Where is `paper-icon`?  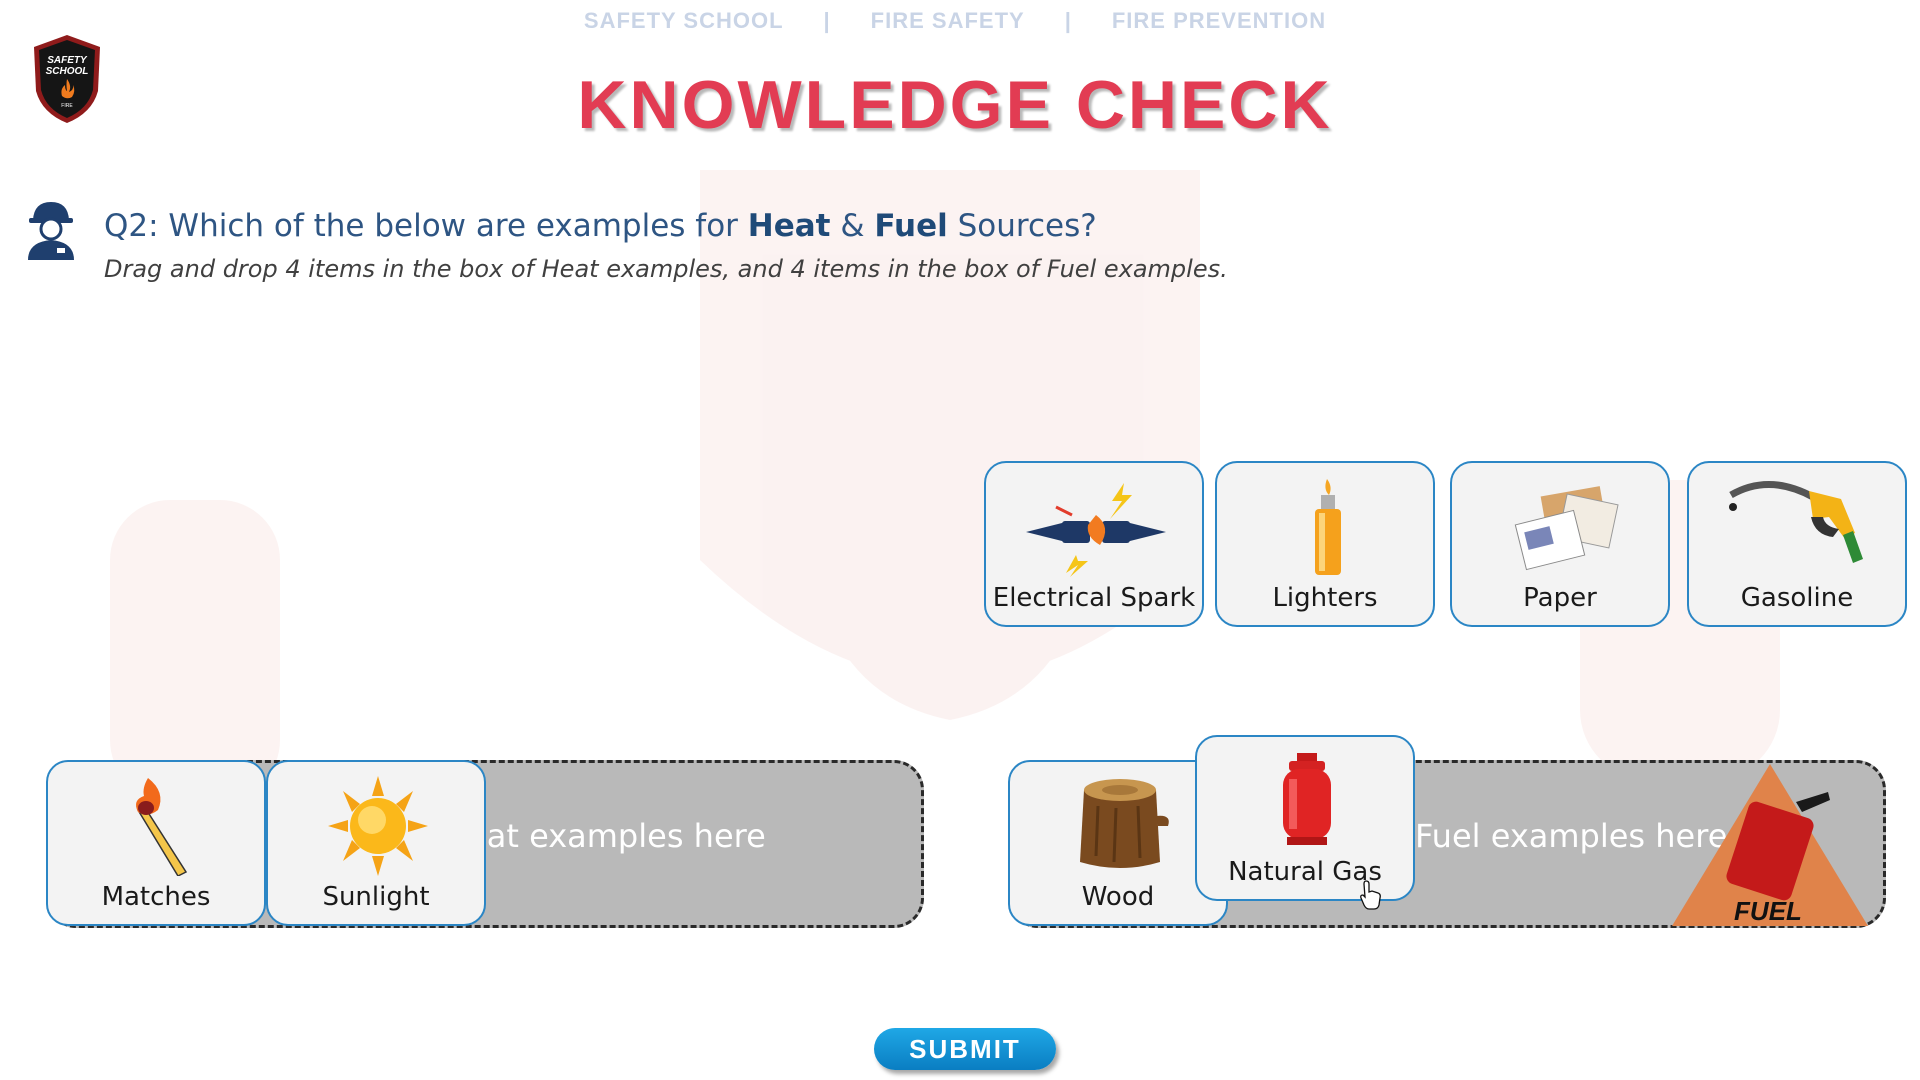
paper-icon is located at coordinates (1566, 528).